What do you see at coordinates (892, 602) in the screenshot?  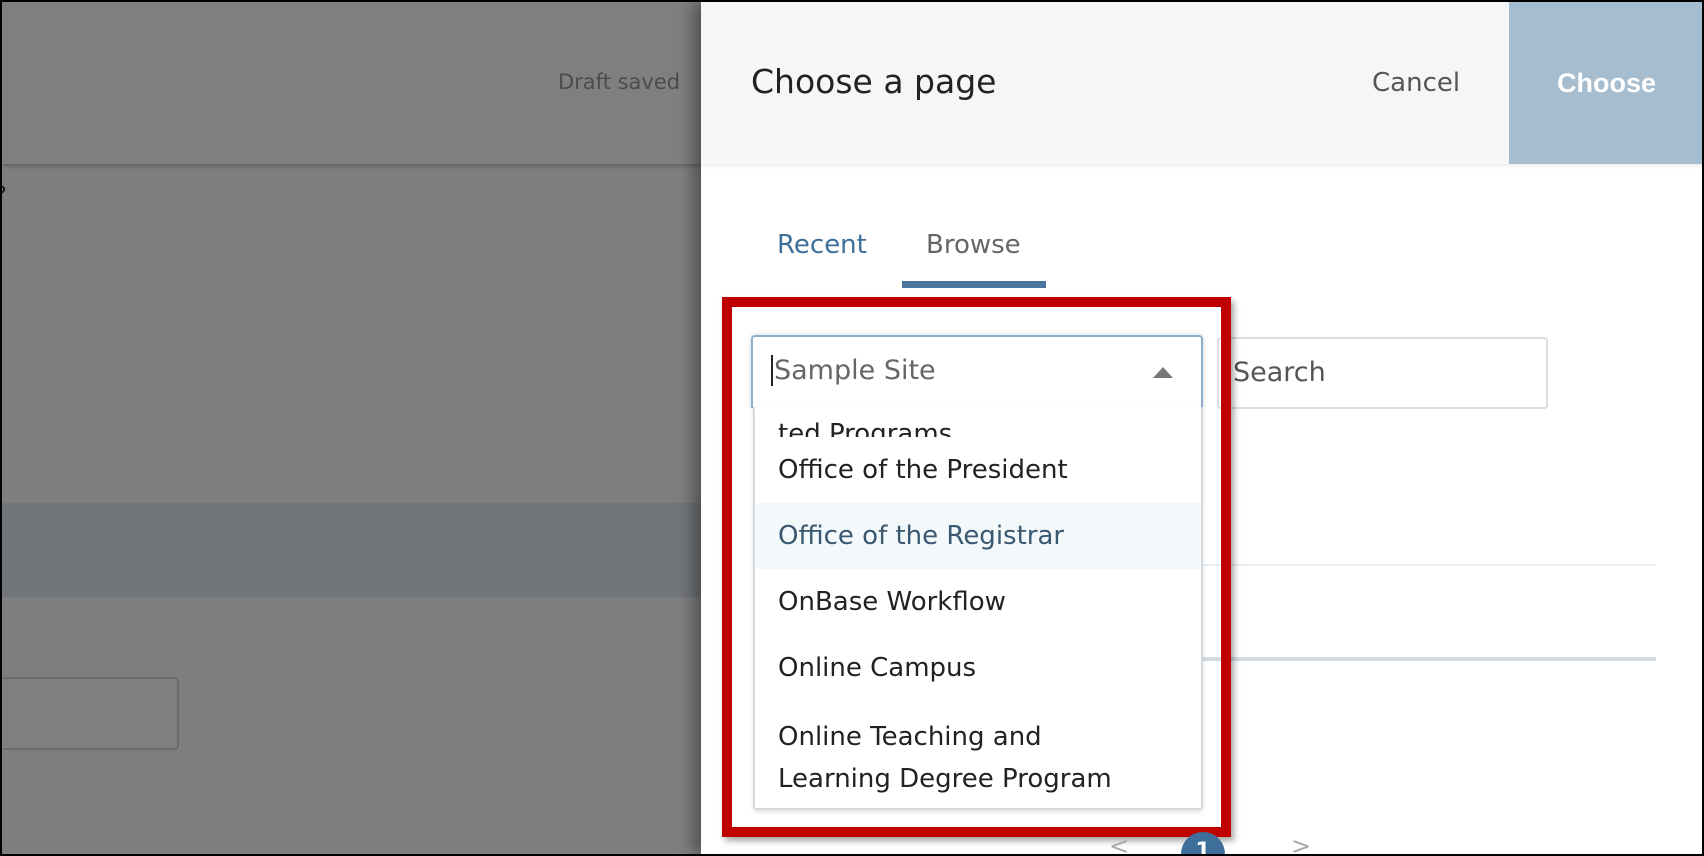 I see `option-label: OnBase Workflow` at bounding box center [892, 602].